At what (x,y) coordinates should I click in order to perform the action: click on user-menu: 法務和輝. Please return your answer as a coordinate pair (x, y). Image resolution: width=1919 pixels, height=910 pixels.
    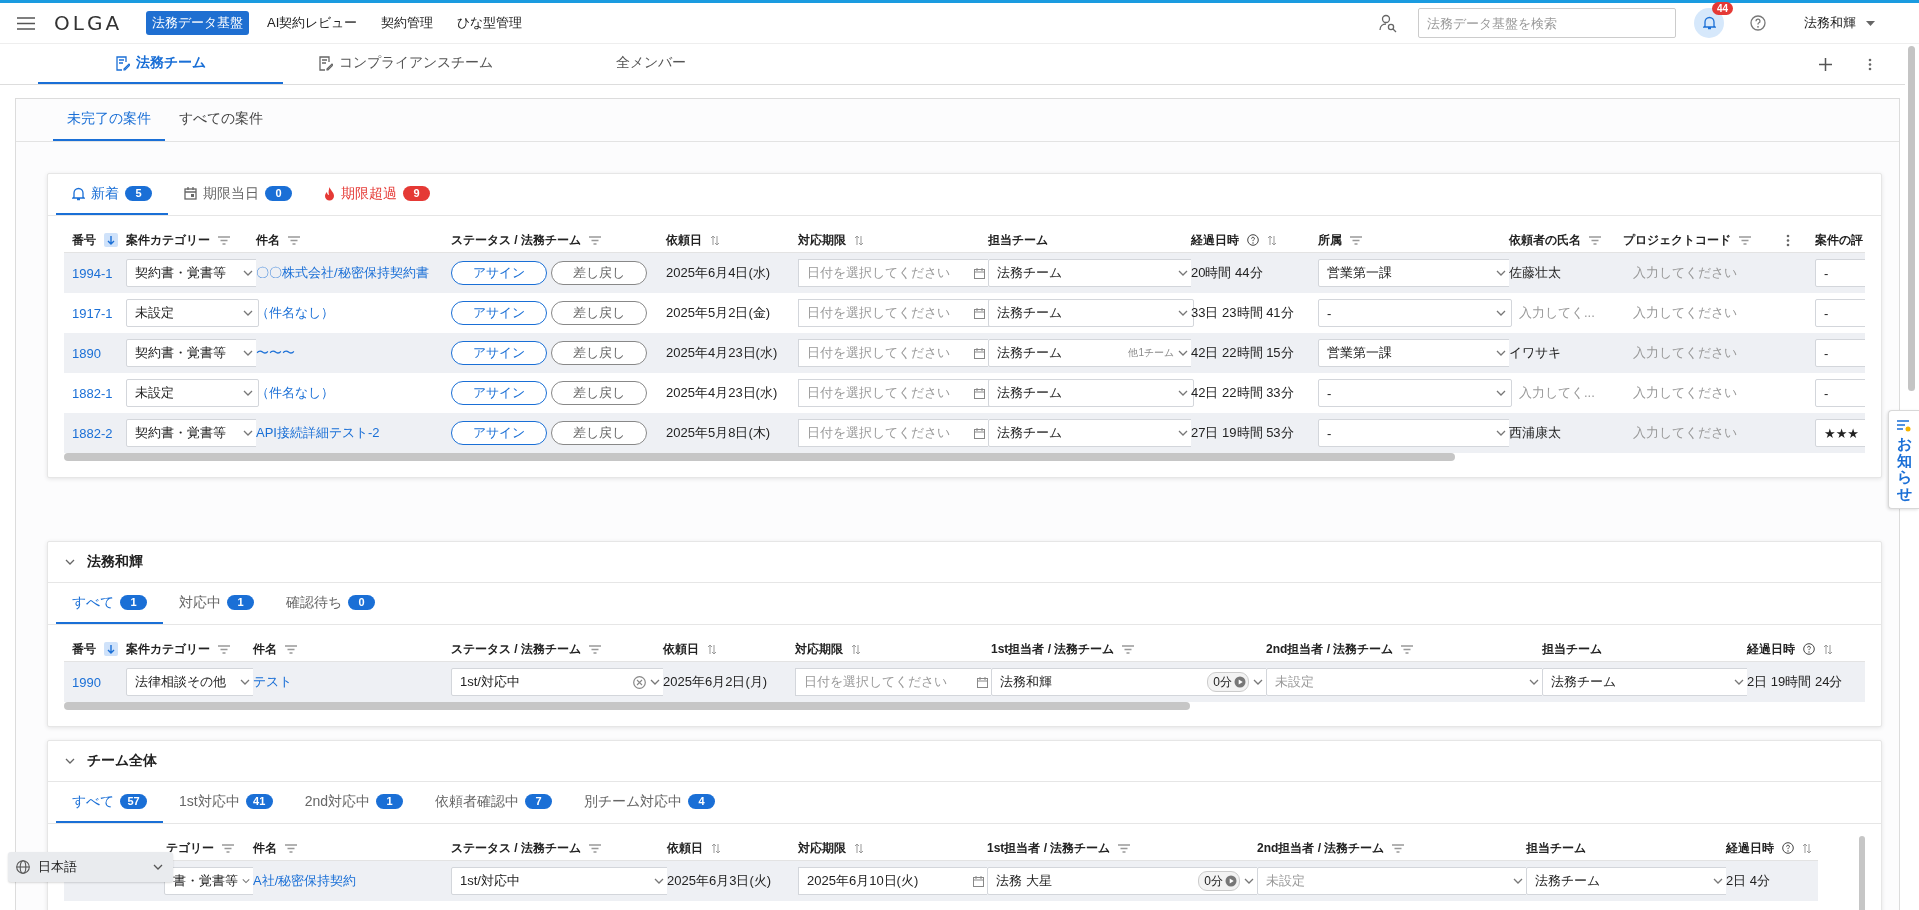
    Looking at the image, I should click on (1839, 23).